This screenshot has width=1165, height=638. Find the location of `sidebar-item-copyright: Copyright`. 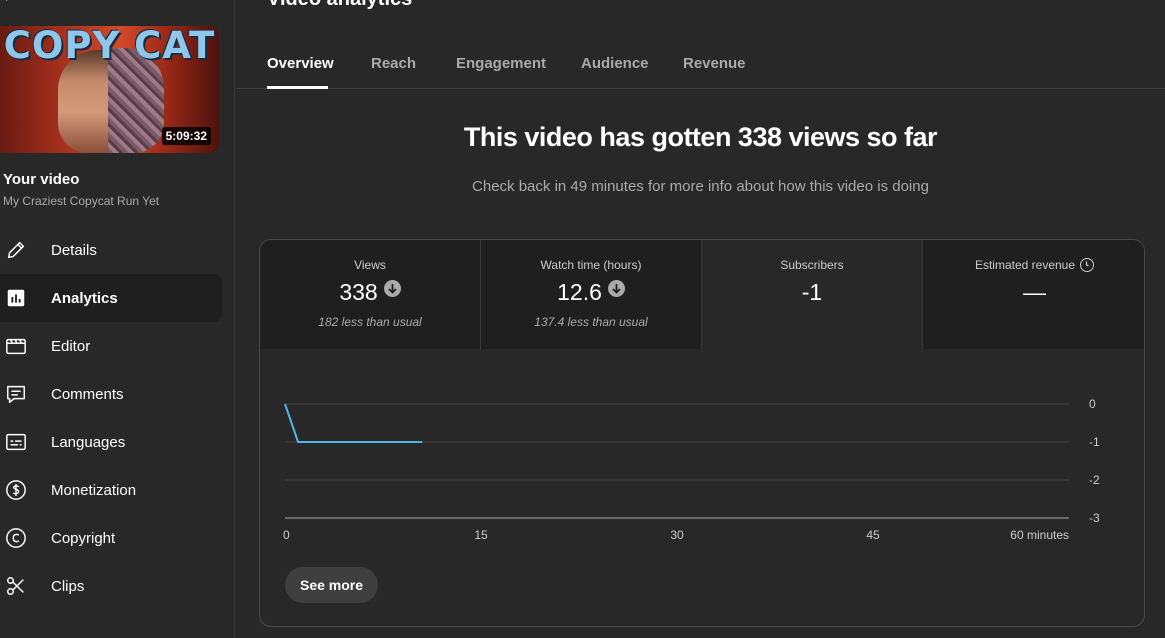

sidebar-item-copyright: Copyright is located at coordinates (111, 538).